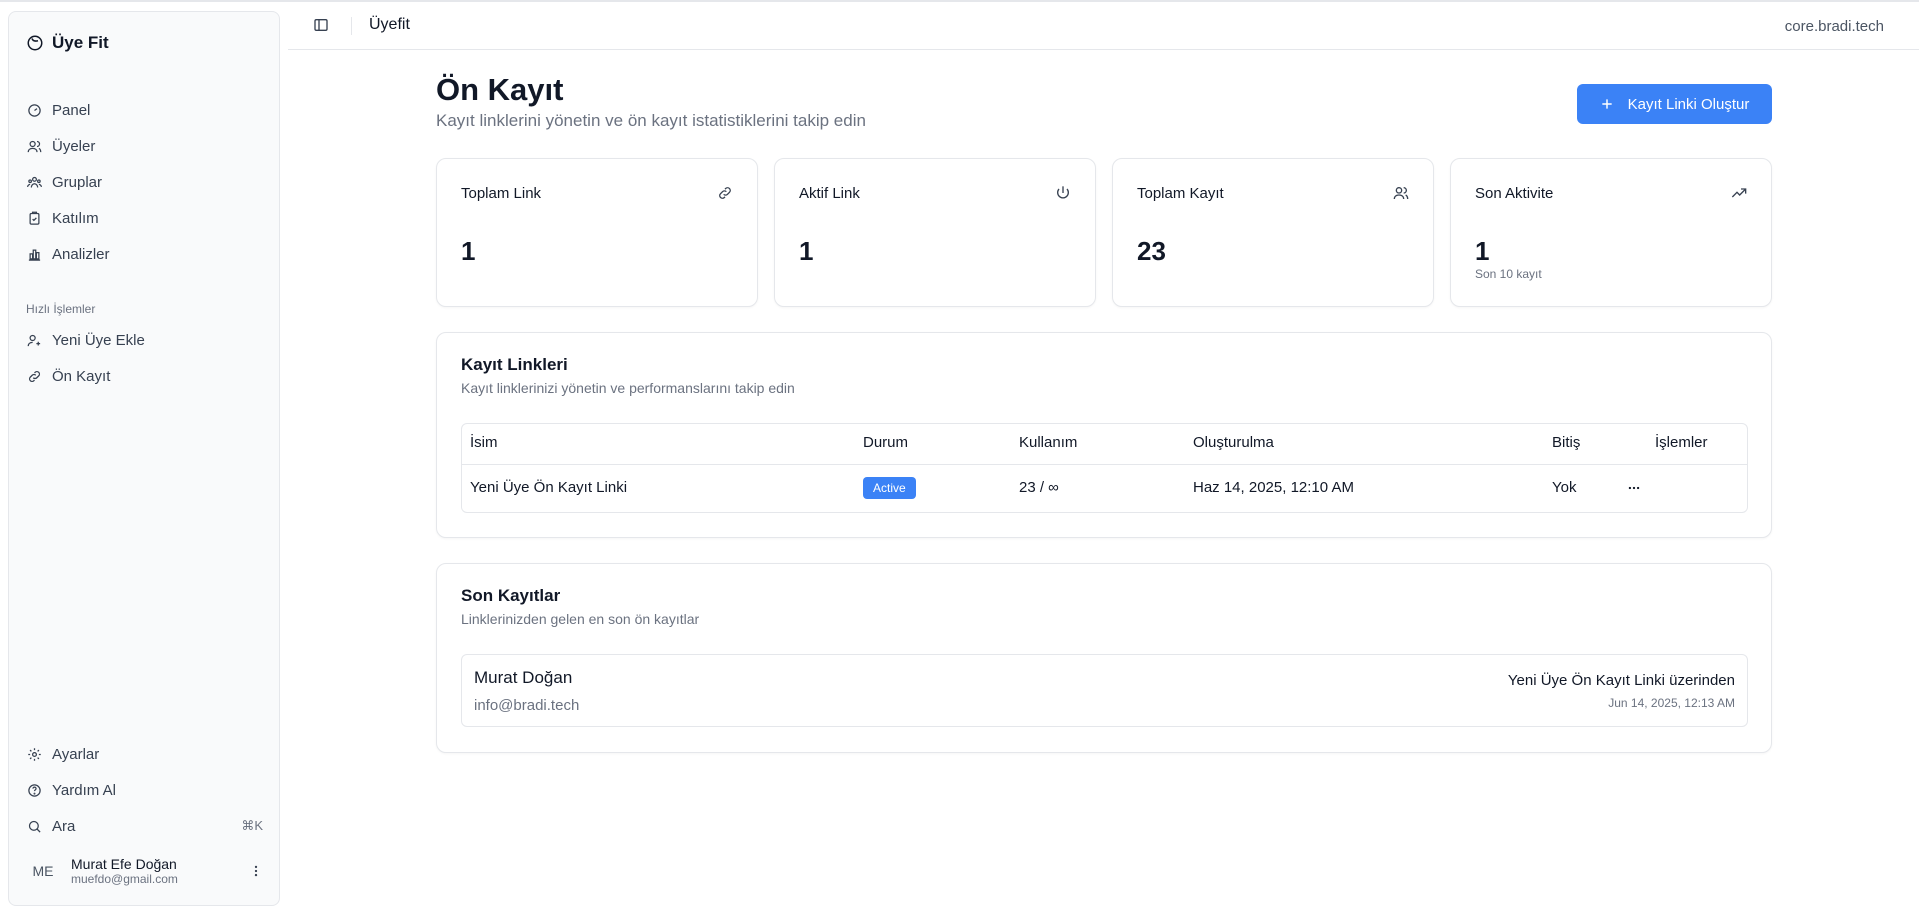 The width and height of the screenshot is (1919, 911). What do you see at coordinates (1514, 193) in the screenshot?
I see `stat-label: Son Aktivite` at bounding box center [1514, 193].